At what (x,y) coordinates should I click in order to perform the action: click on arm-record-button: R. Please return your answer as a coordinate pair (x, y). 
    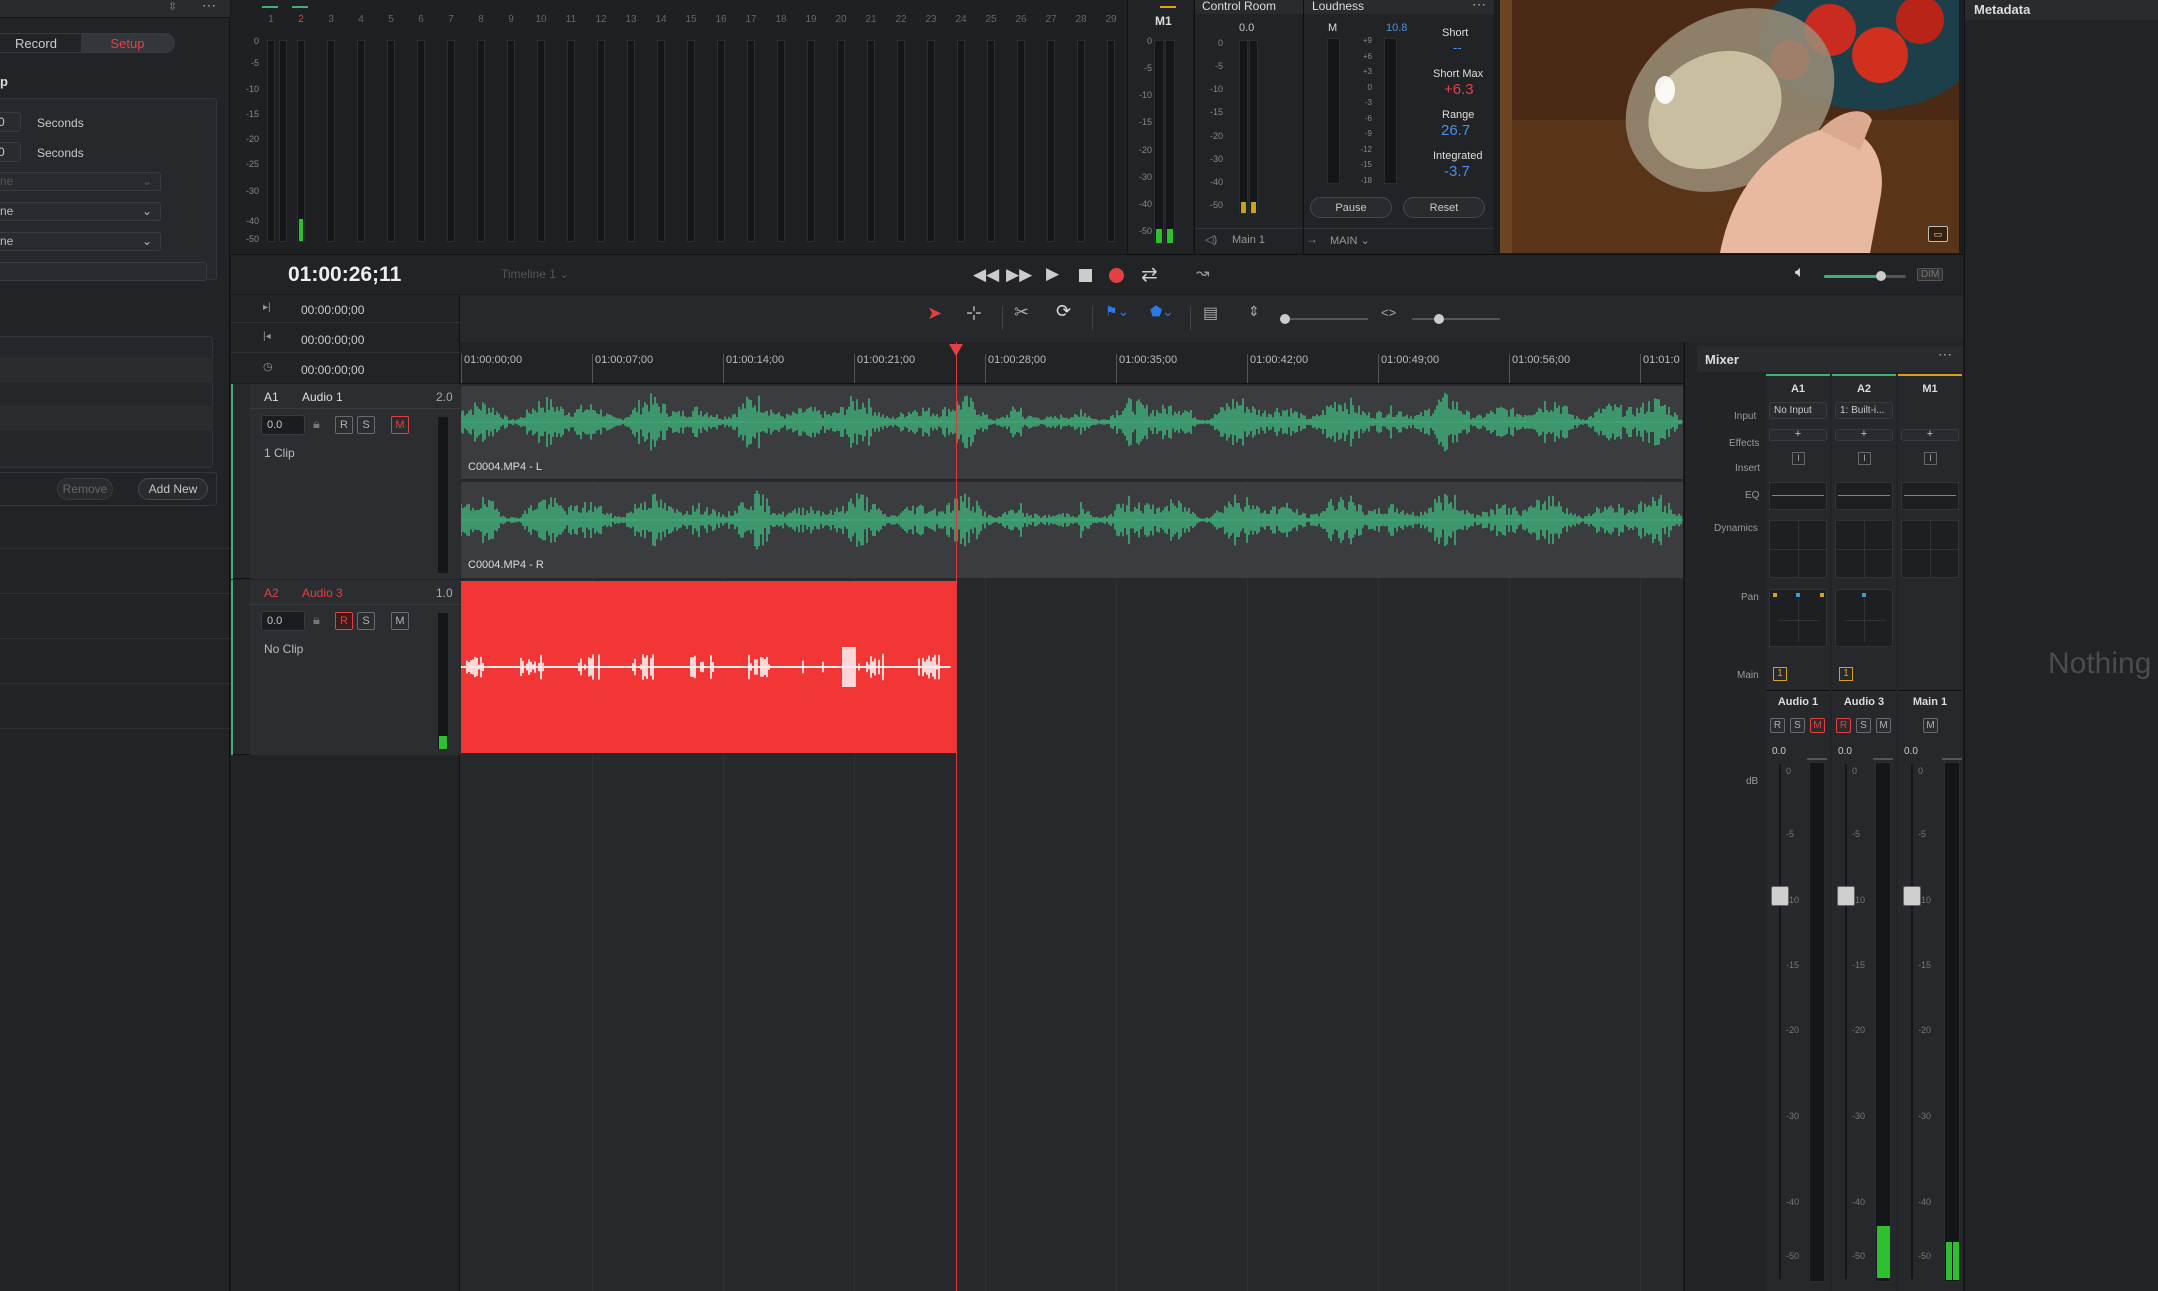
    Looking at the image, I should click on (344, 621).